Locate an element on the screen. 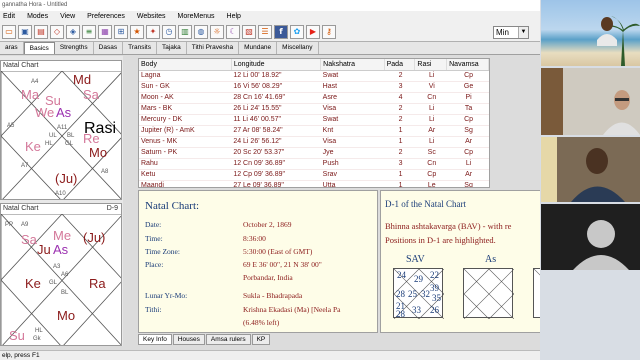  menu-edit: Edit is located at coordinates (9, 17).